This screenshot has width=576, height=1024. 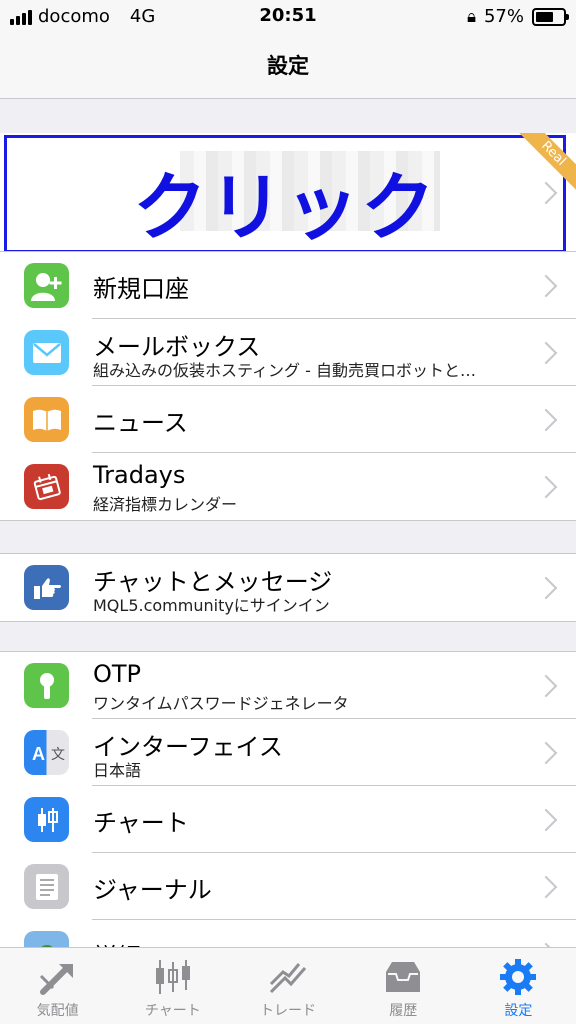 I want to click on row-chart: チャート, so click(x=288, y=819).